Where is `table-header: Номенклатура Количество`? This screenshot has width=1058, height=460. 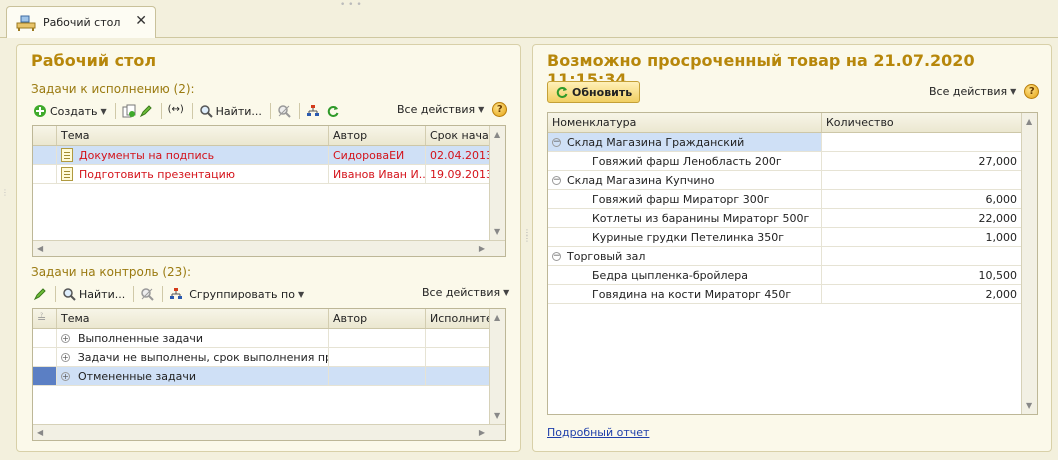
table-header: Номенклатура Количество is located at coordinates (792, 123).